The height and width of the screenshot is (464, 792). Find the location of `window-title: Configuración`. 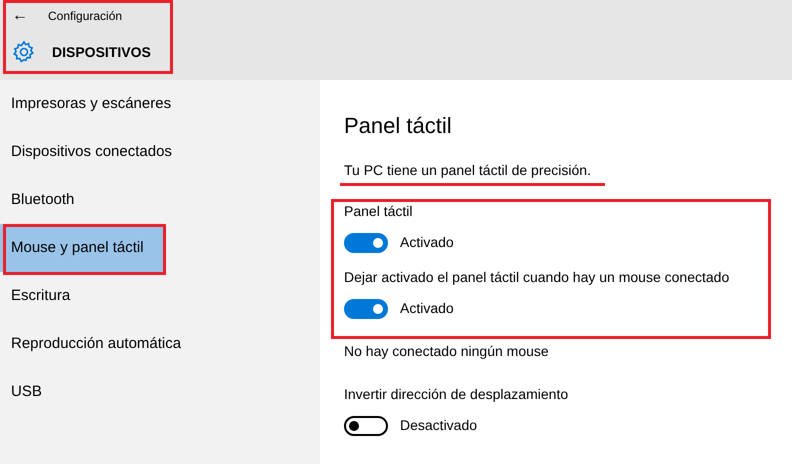

window-title: Configuración is located at coordinates (85, 16).